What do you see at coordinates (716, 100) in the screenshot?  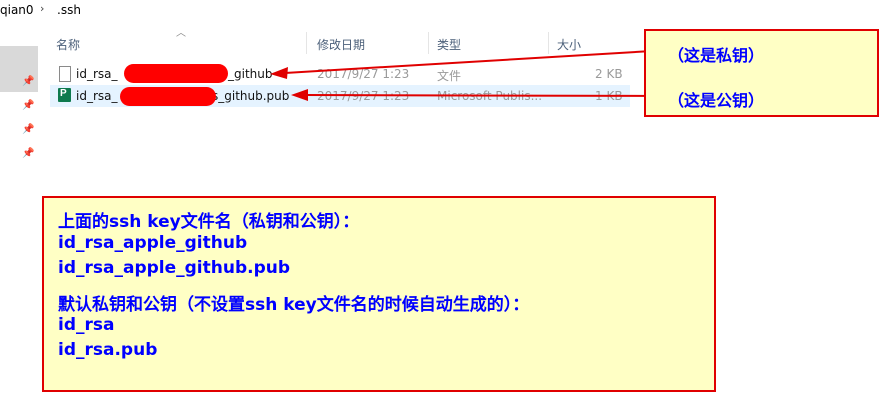 I see `public-key-label: （这是公钥）` at bounding box center [716, 100].